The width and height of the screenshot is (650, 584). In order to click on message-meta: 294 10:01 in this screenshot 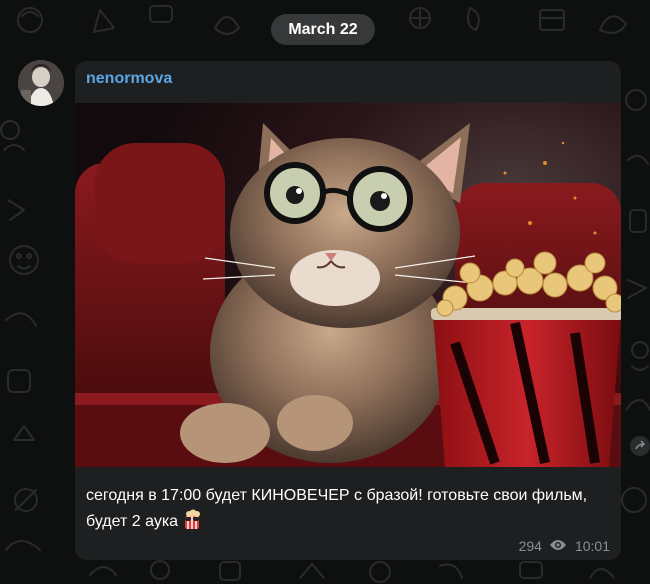, I will do `click(564, 546)`.